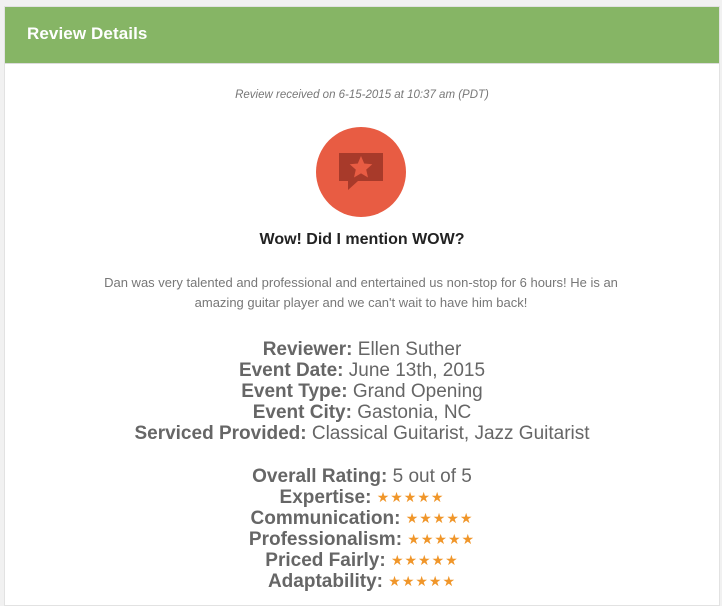  Describe the element at coordinates (87, 33) in the screenshot. I see `panel-title: Review Details` at that location.